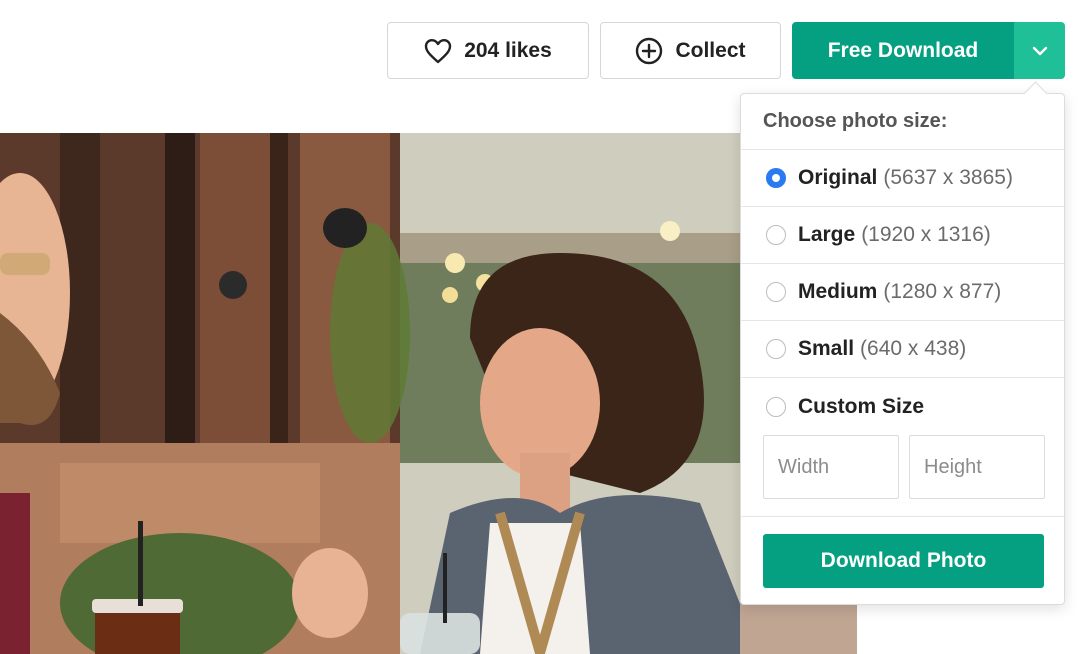 This screenshot has height=654, width=1080. What do you see at coordinates (776, 349) in the screenshot?
I see `radio-small` at bounding box center [776, 349].